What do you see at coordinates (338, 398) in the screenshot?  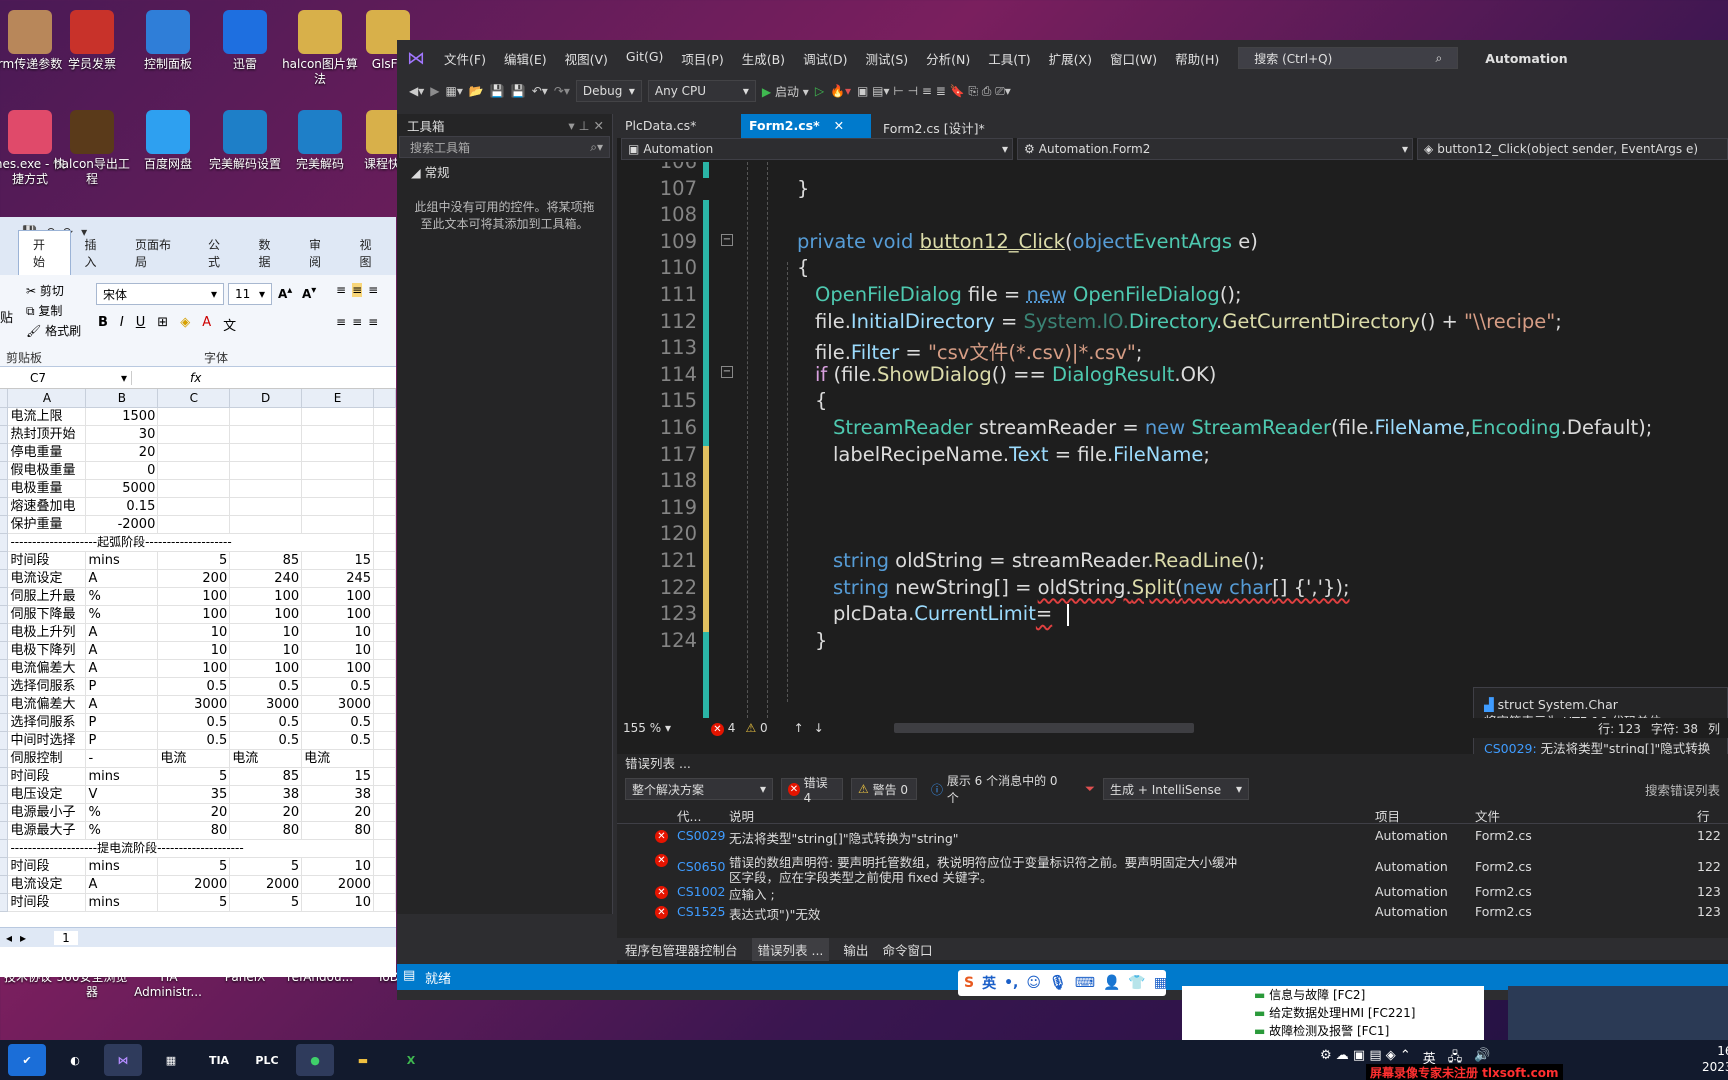 I see `column-header: E` at bounding box center [338, 398].